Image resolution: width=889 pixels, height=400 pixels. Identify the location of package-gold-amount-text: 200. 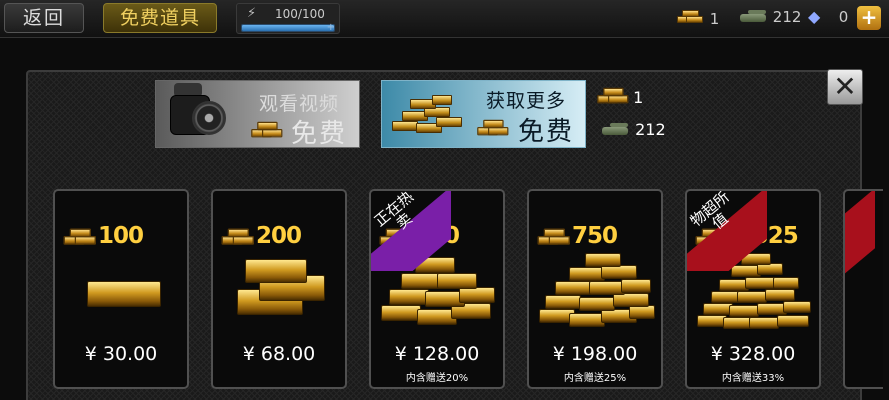
(279, 236).